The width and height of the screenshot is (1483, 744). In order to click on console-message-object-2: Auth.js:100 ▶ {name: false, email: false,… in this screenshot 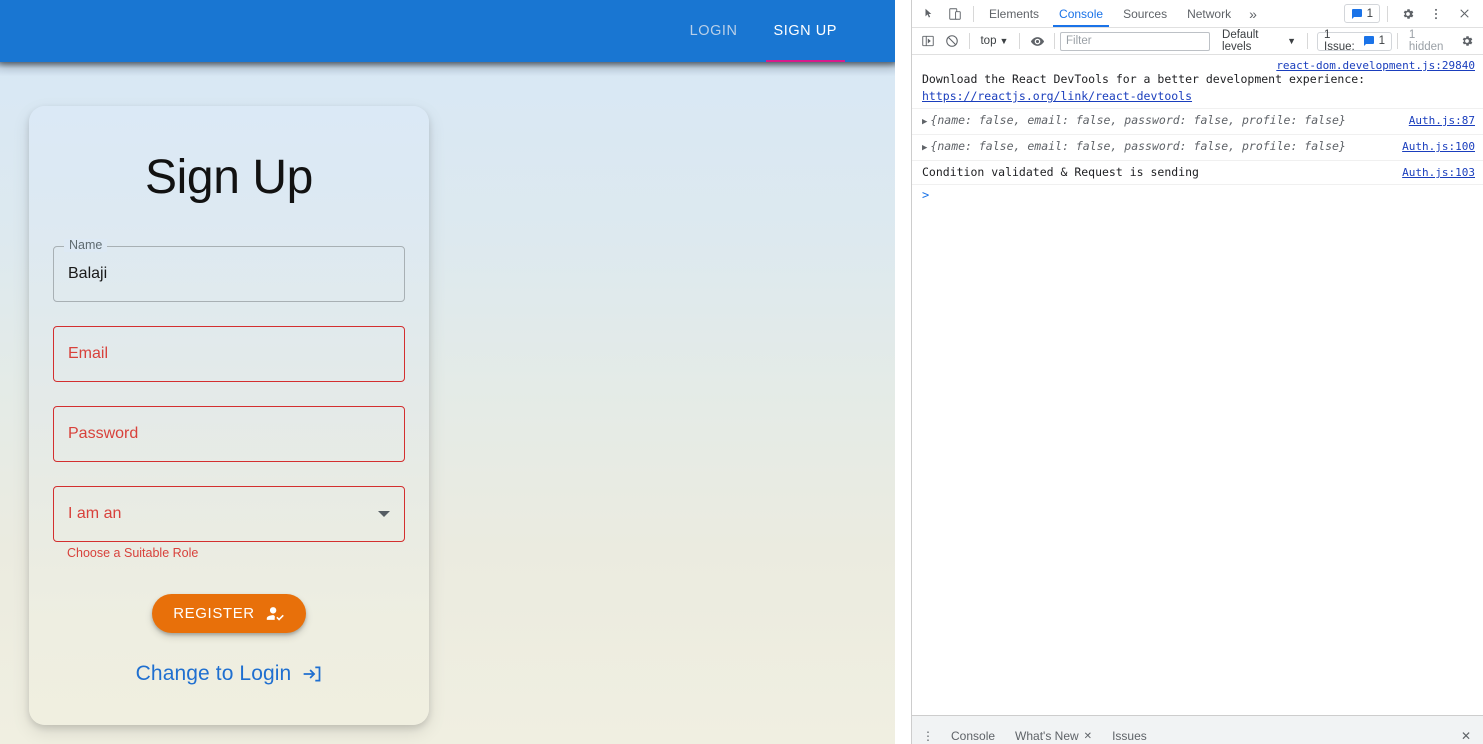, I will do `click(1197, 148)`.